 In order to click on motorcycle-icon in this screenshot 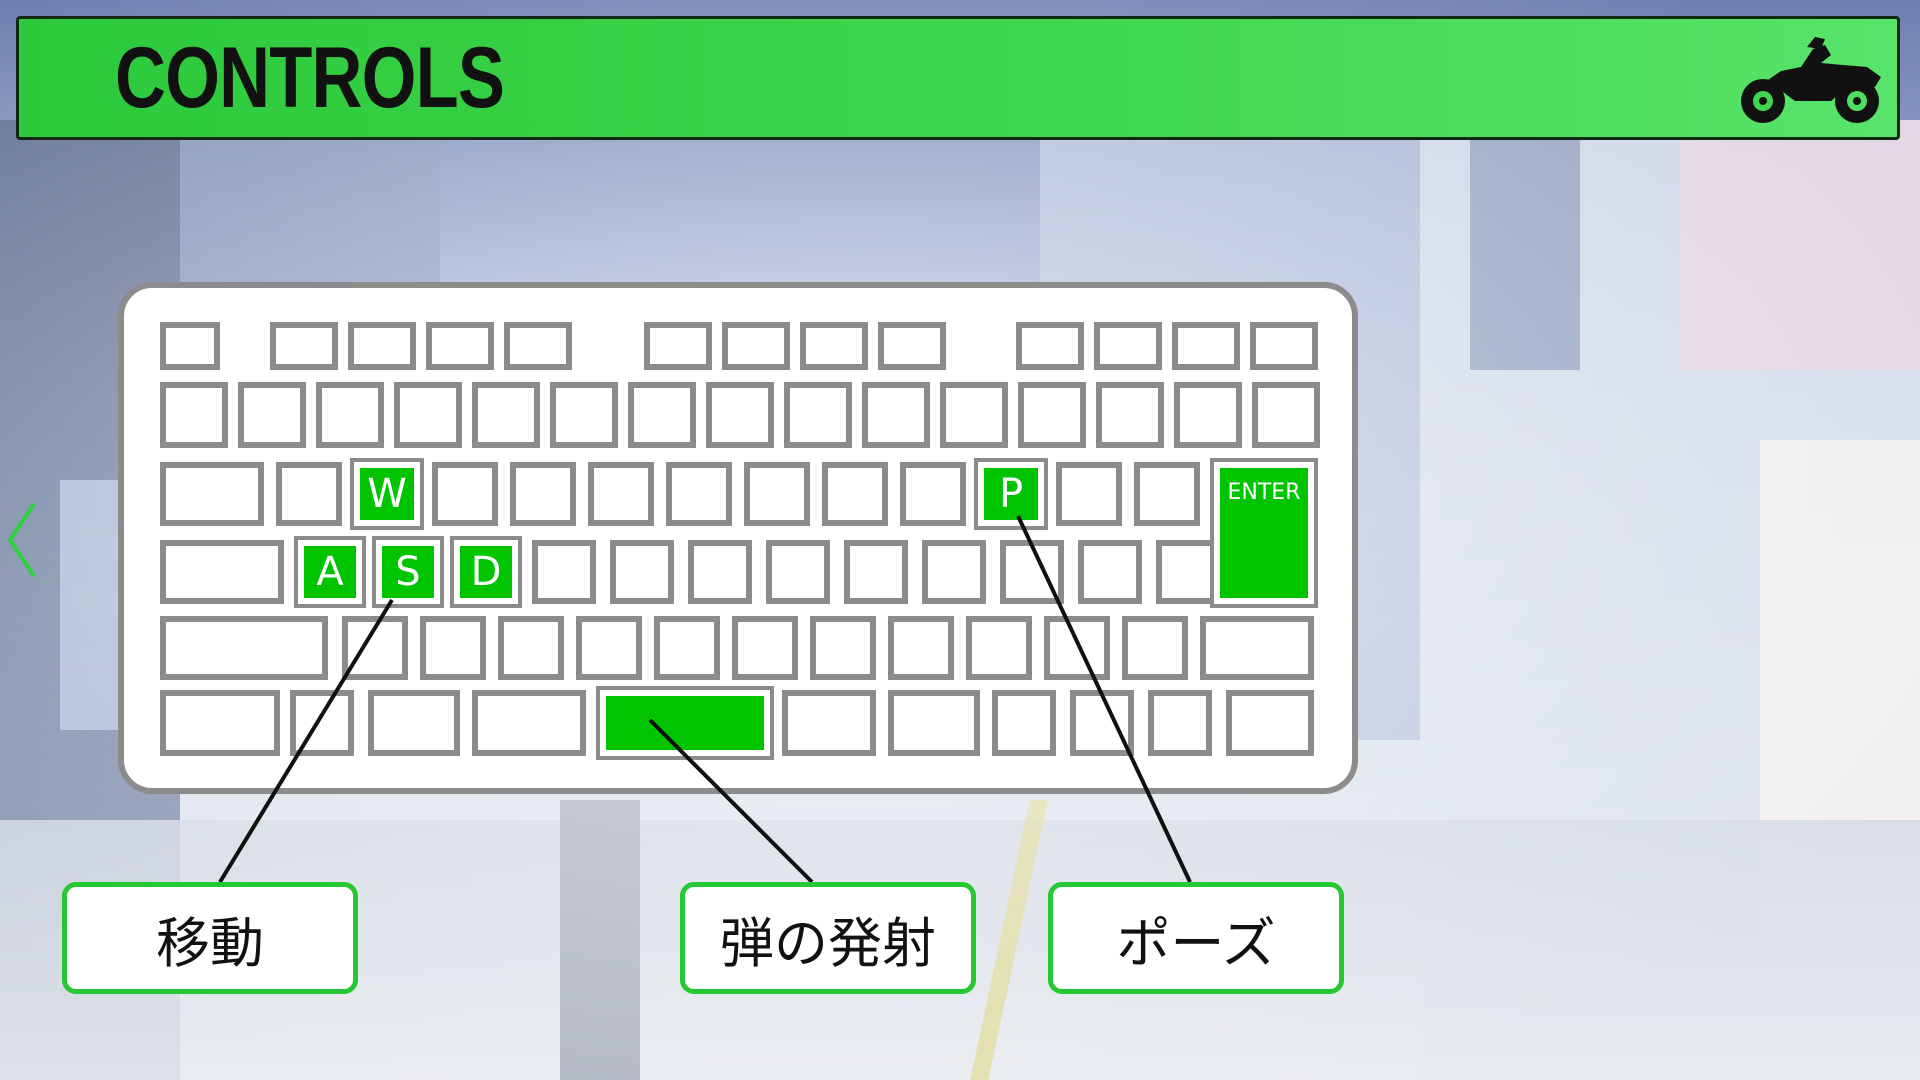, I will do `click(1811, 80)`.